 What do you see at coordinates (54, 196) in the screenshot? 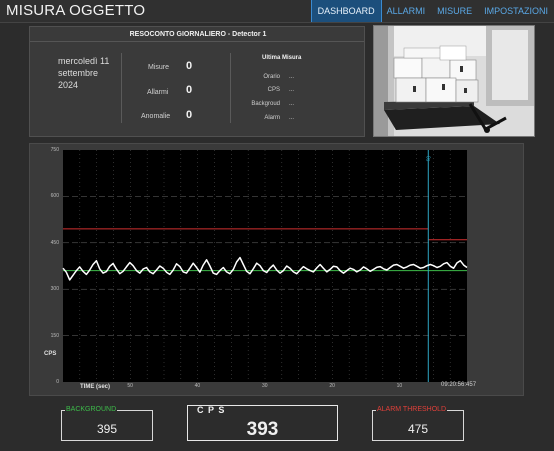
I see `y-tick-label: 600` at bounding box center [54, 196].